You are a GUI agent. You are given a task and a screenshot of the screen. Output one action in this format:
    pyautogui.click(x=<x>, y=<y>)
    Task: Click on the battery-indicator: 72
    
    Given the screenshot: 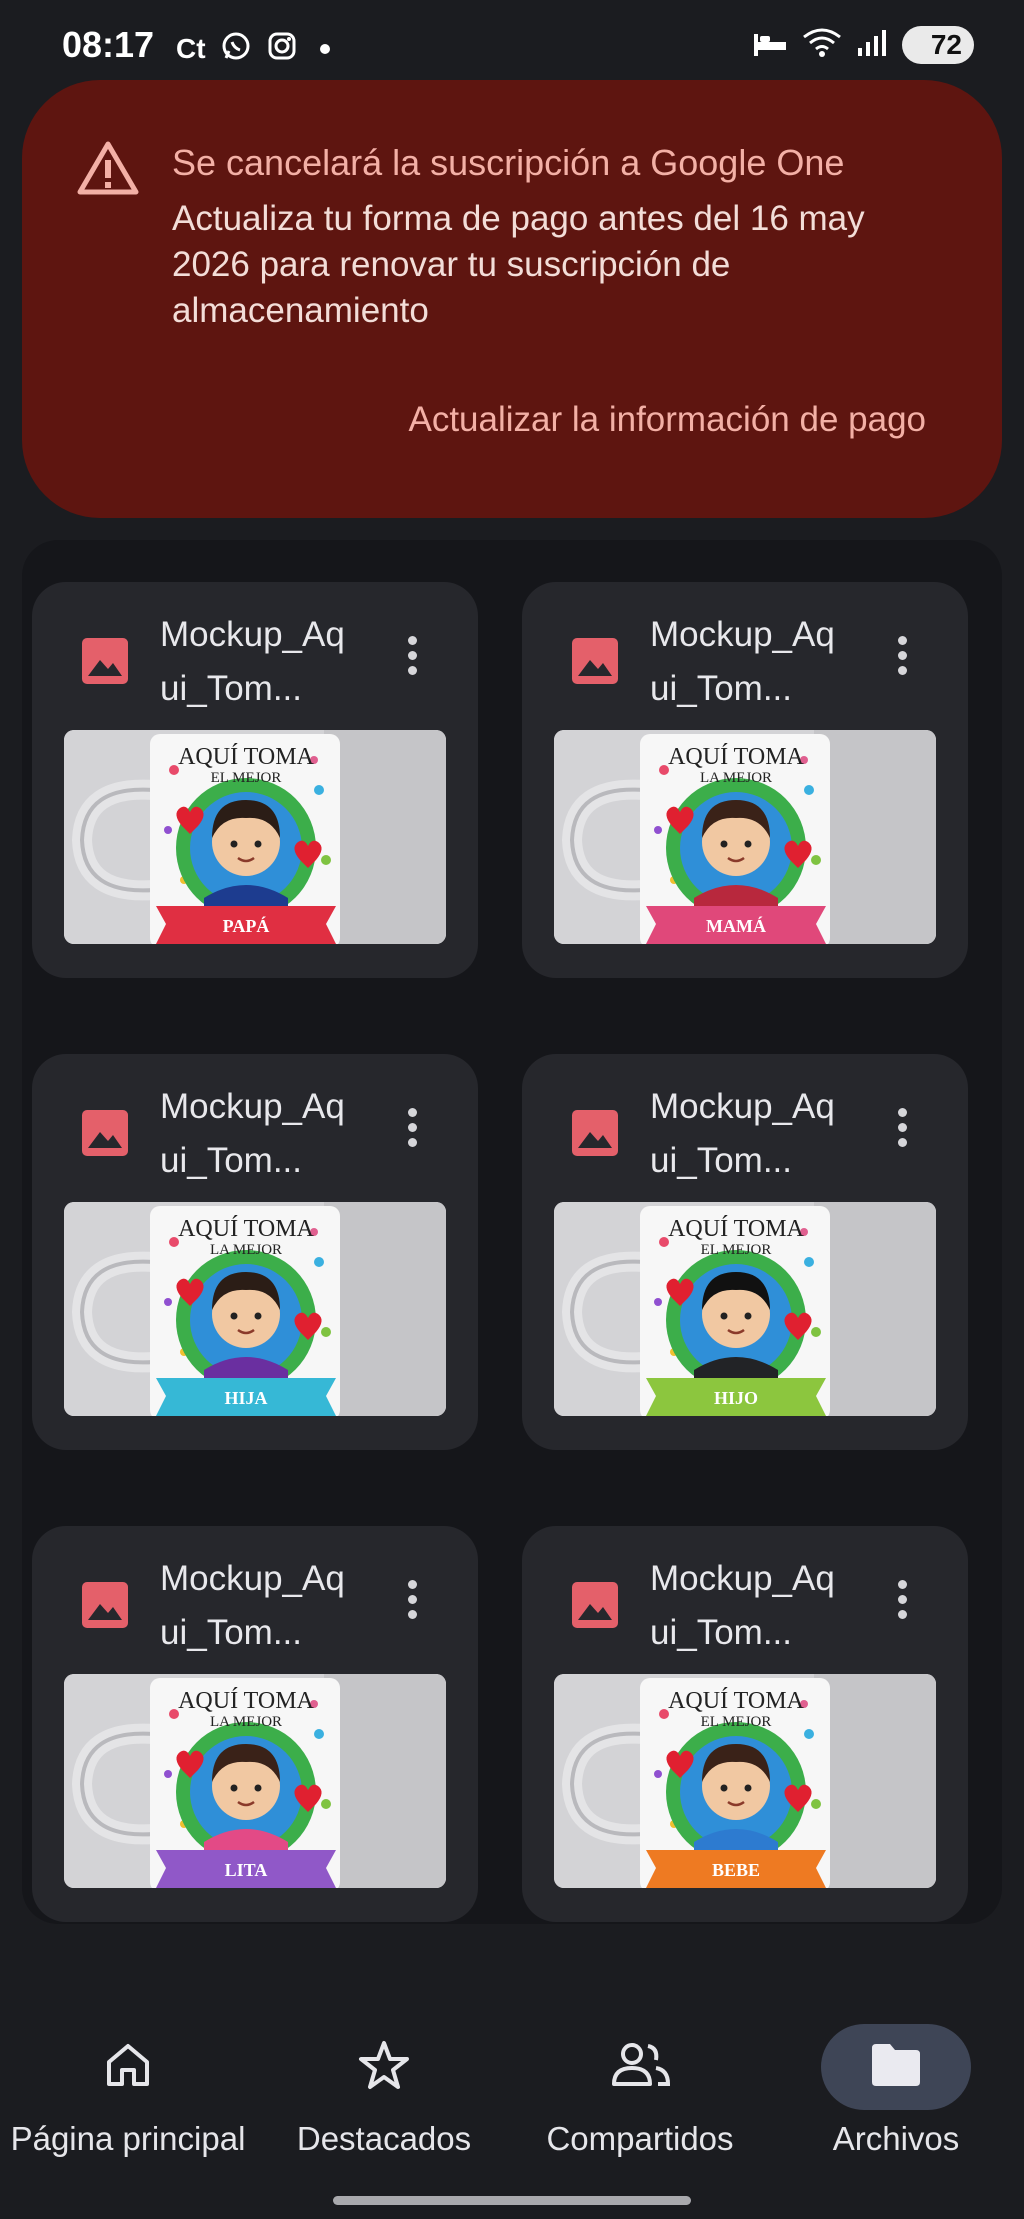 What is the action you would take?
    pyautogui.click(x=938, y=45)
    